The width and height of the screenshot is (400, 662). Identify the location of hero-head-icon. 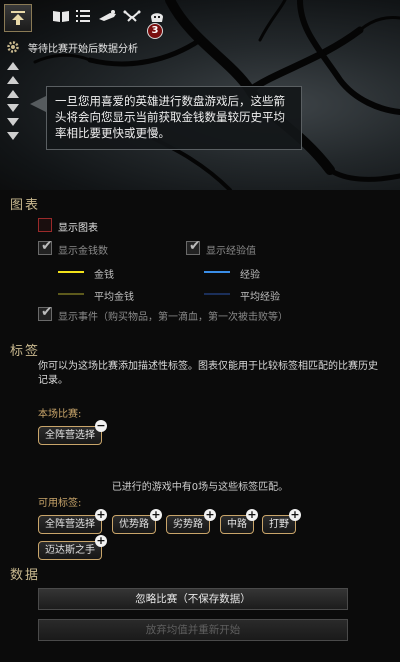
(157, 16).